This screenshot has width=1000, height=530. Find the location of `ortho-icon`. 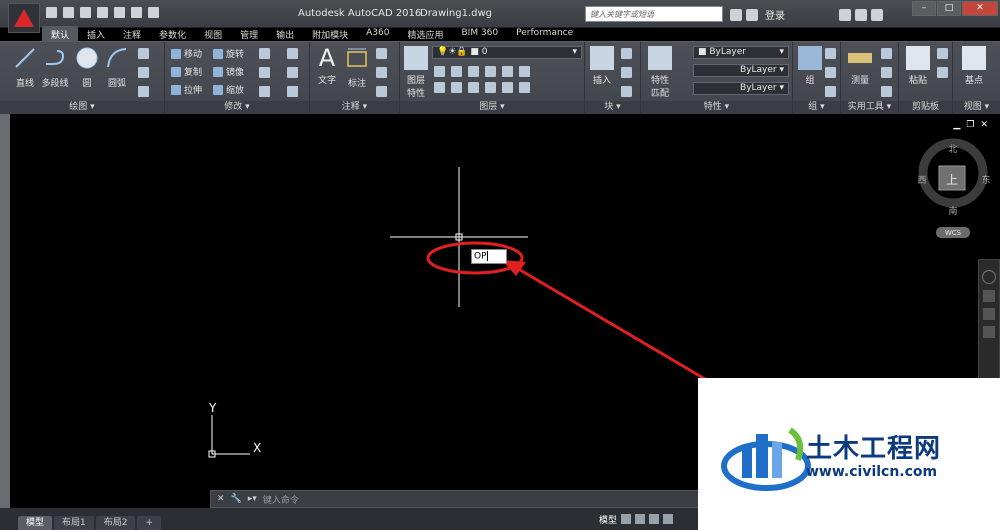

ortho-icon is located at coordinates (654, 519).